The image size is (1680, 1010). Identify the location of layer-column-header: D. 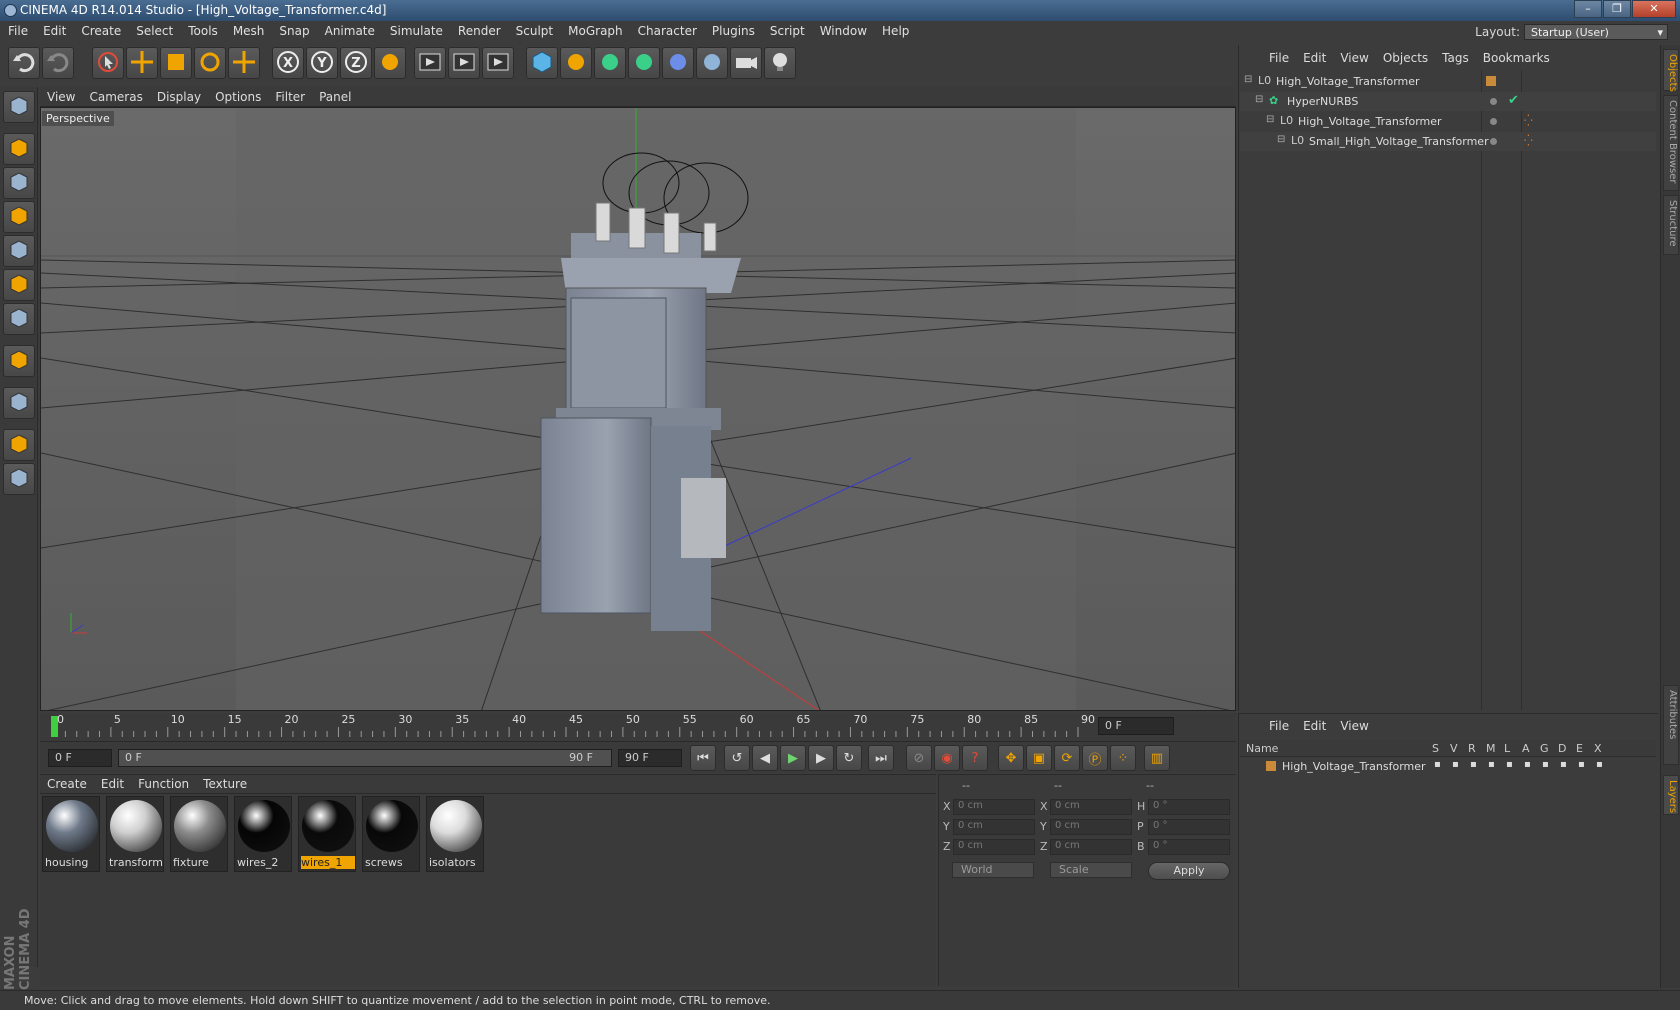
(1562, 748).